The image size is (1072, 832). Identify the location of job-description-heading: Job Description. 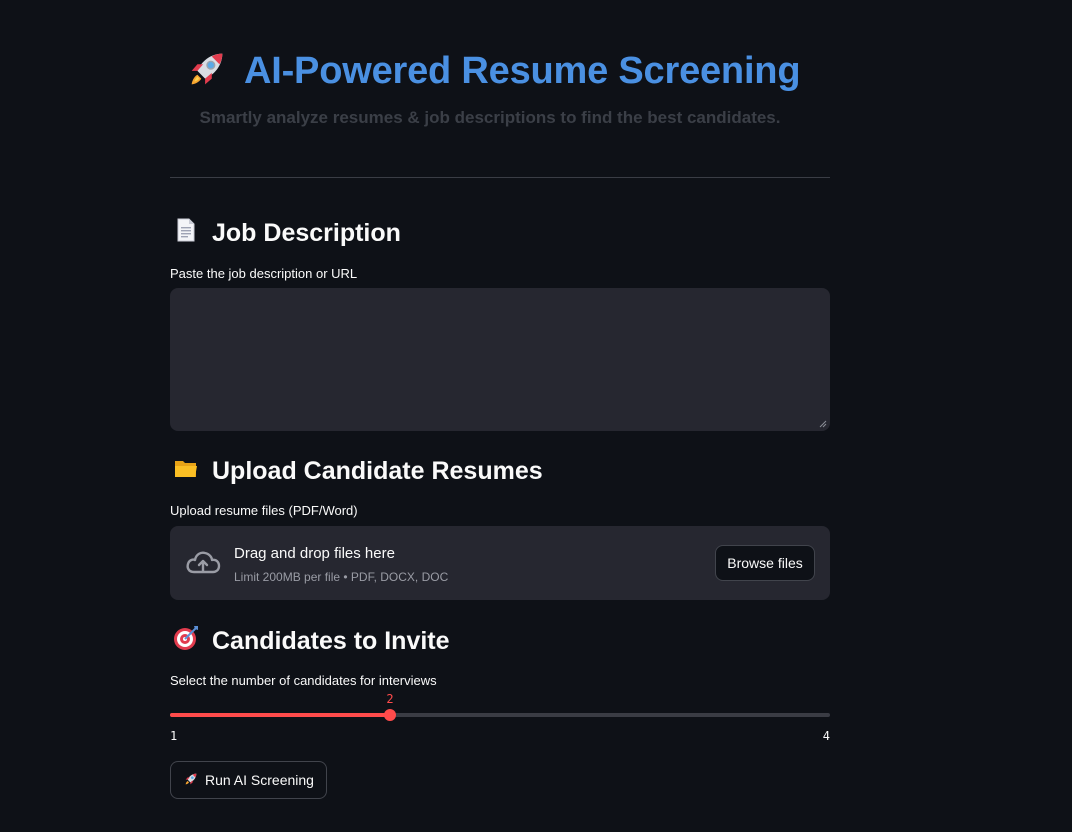
(286, 233).